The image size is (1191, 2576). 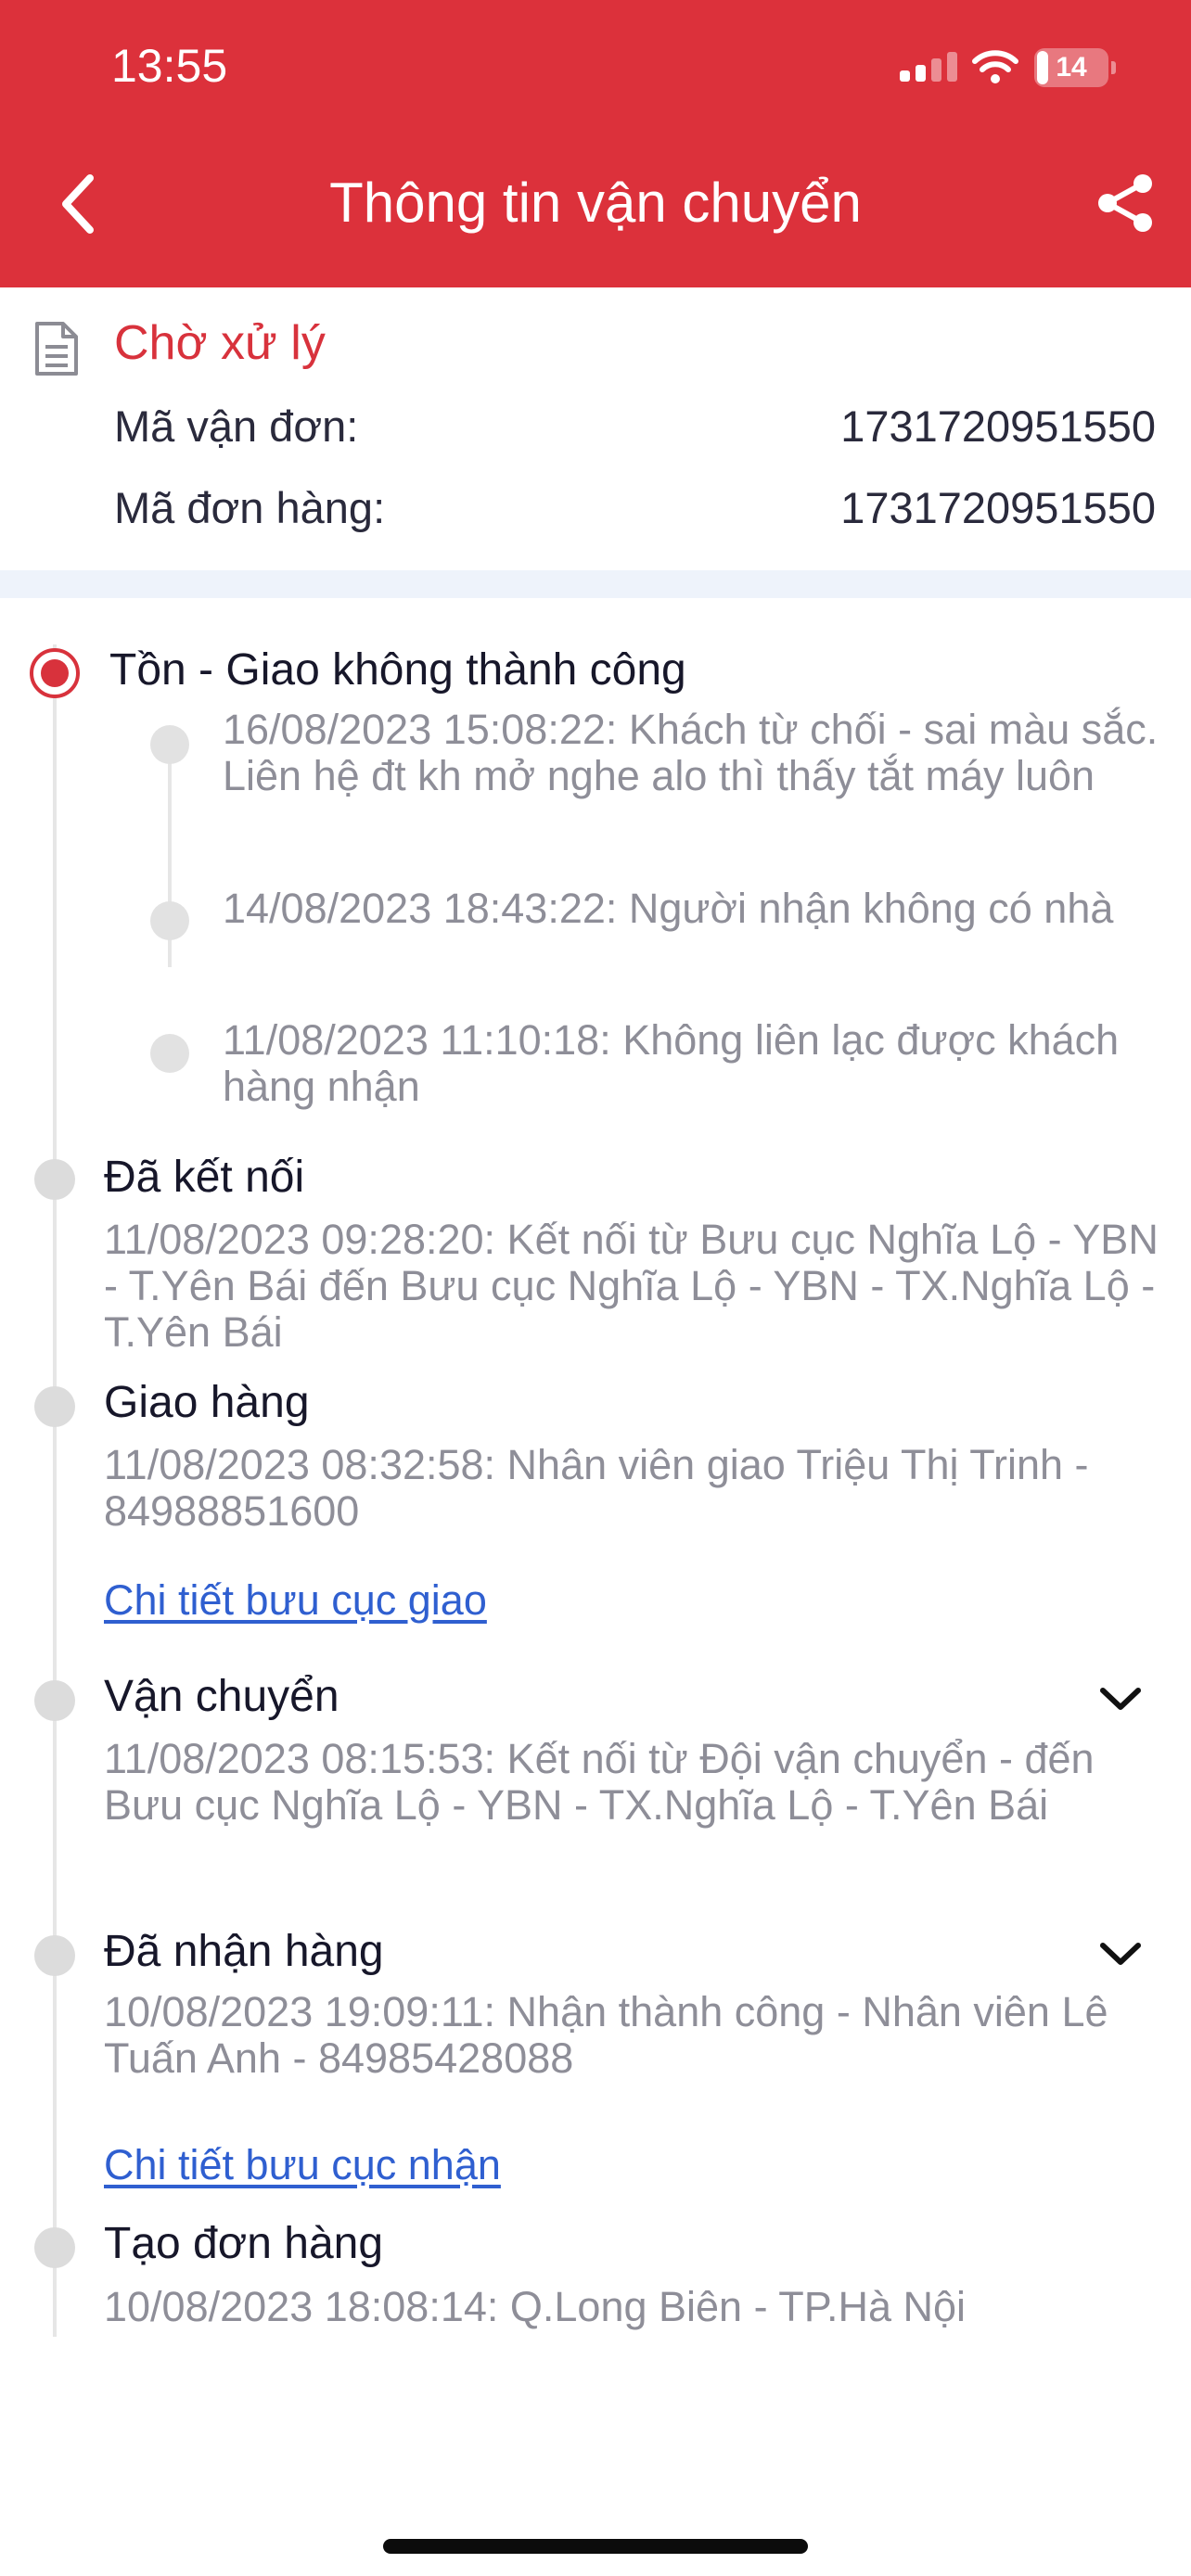 I want to click on step-title-order-created: Tạo đơn hàng, so click(x=244, y=2244).